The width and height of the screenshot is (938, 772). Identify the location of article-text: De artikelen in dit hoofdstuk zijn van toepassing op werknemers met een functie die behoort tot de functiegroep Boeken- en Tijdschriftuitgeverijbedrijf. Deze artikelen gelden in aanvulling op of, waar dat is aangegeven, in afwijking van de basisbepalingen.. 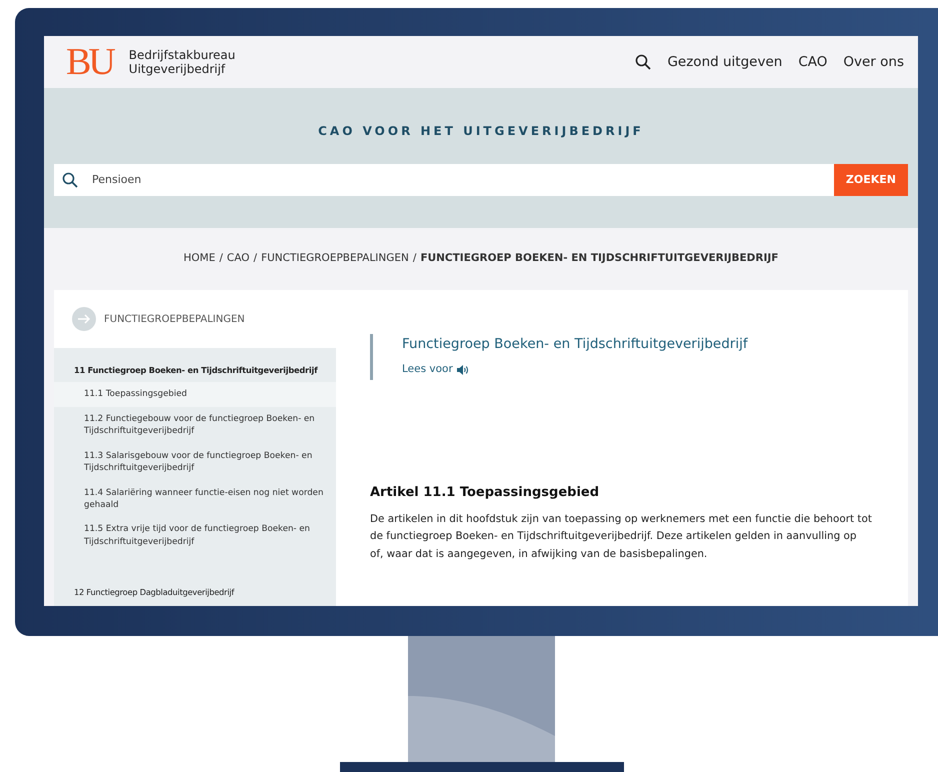
(621, 537).